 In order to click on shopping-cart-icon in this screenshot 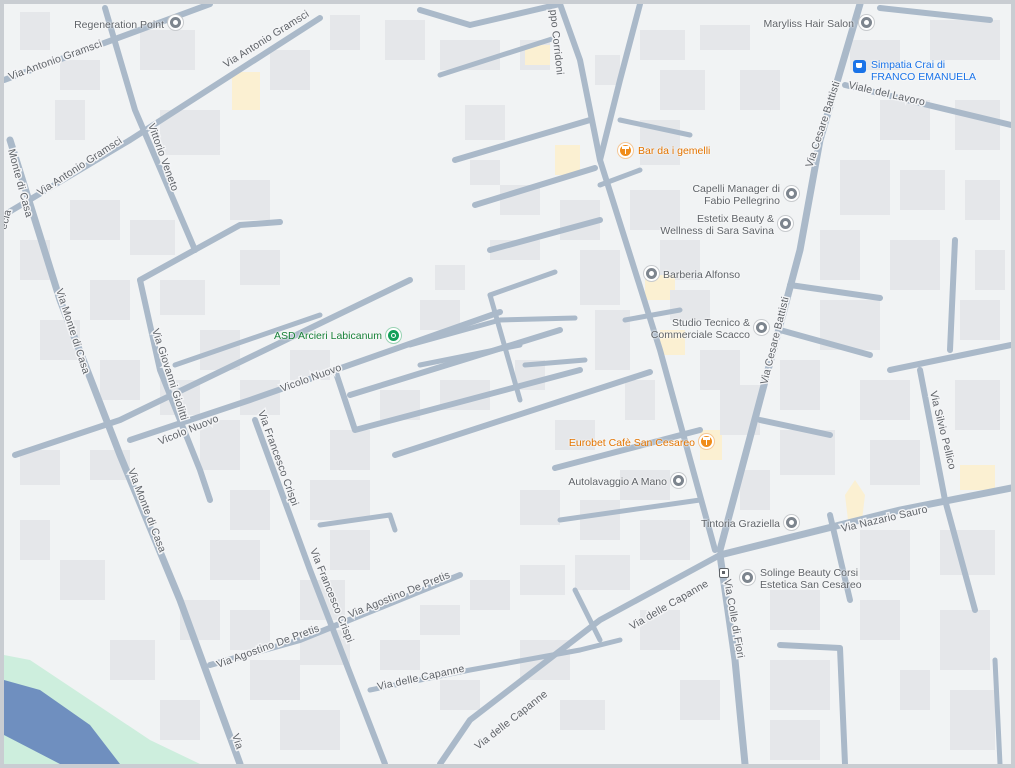, I will do `click(859, 66)`.